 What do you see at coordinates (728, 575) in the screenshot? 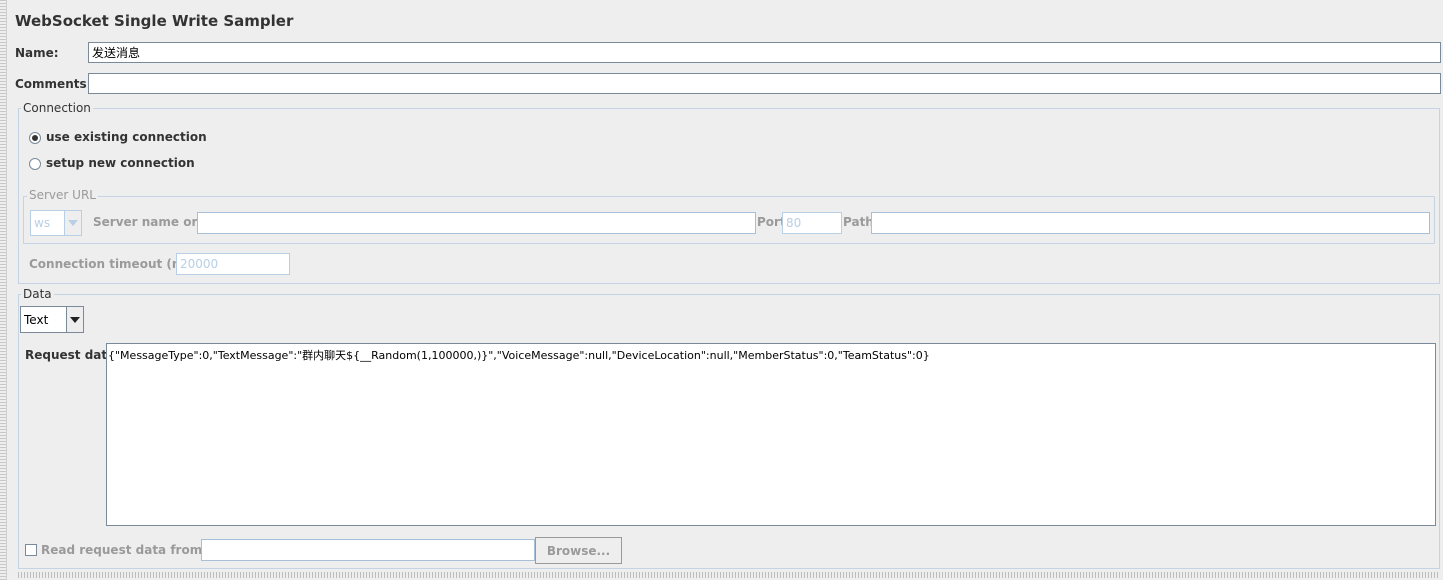
I see `splitter-handle-bottom` at bounding box center [728, 575].